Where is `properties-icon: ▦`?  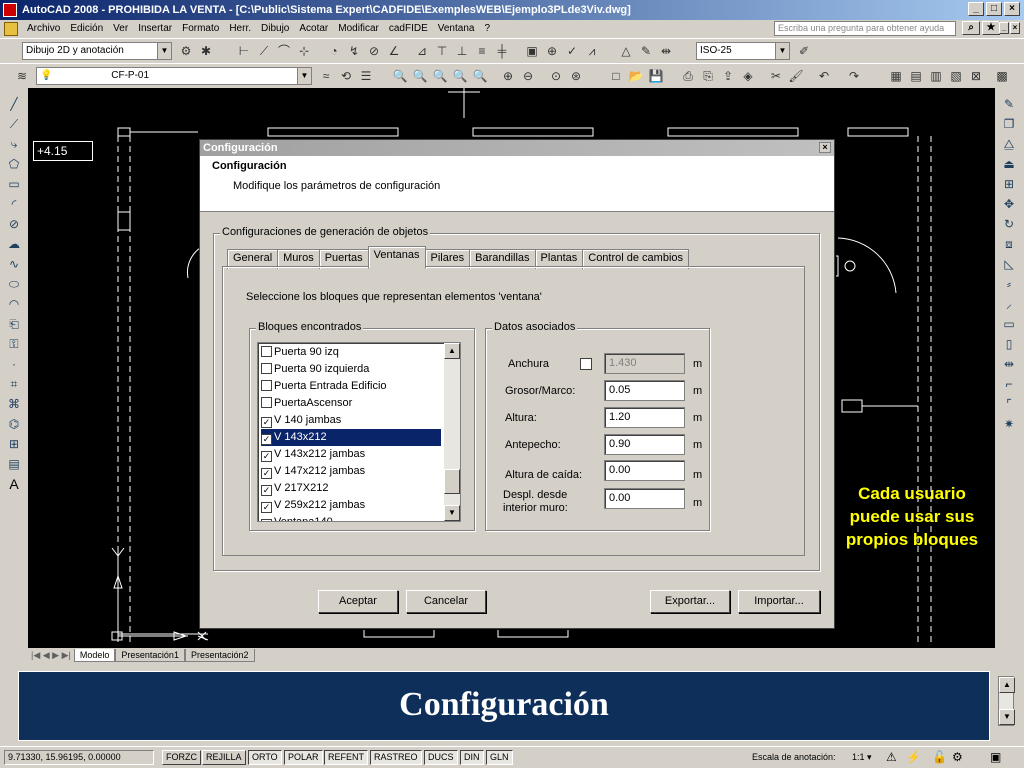 properties-icon: ▦ is located at coordinates (896, 76).